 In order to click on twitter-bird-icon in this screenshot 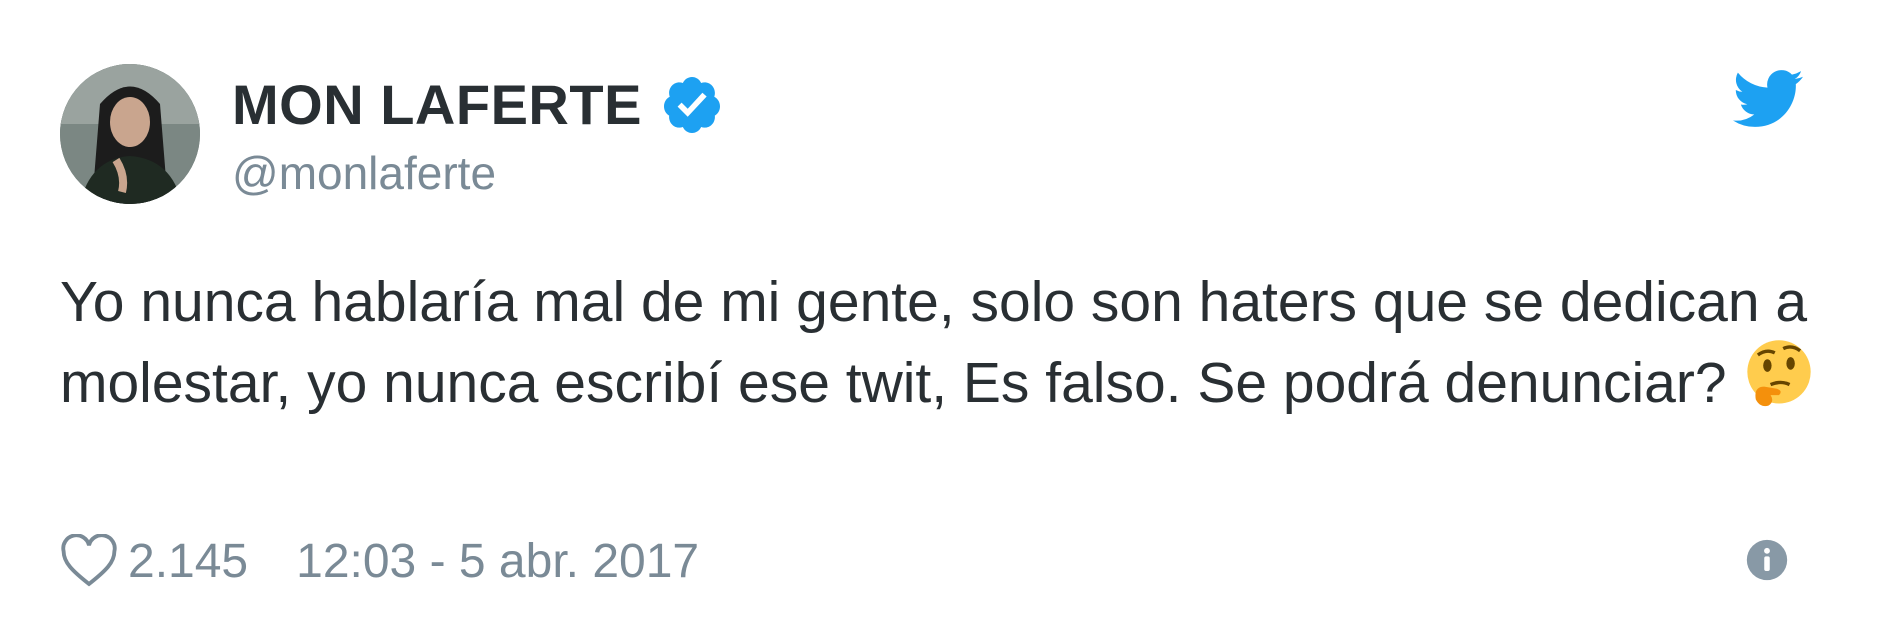, I will do `click(1768, 99)`.